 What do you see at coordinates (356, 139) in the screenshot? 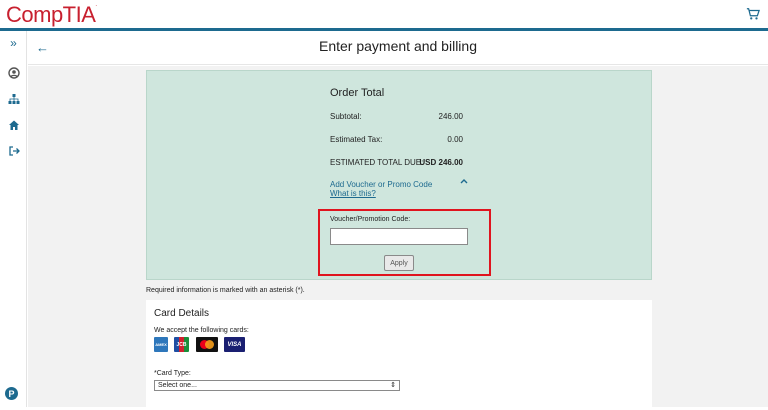
I see `tax-label: Estimated Tax:` at bounding box center [356, 139].